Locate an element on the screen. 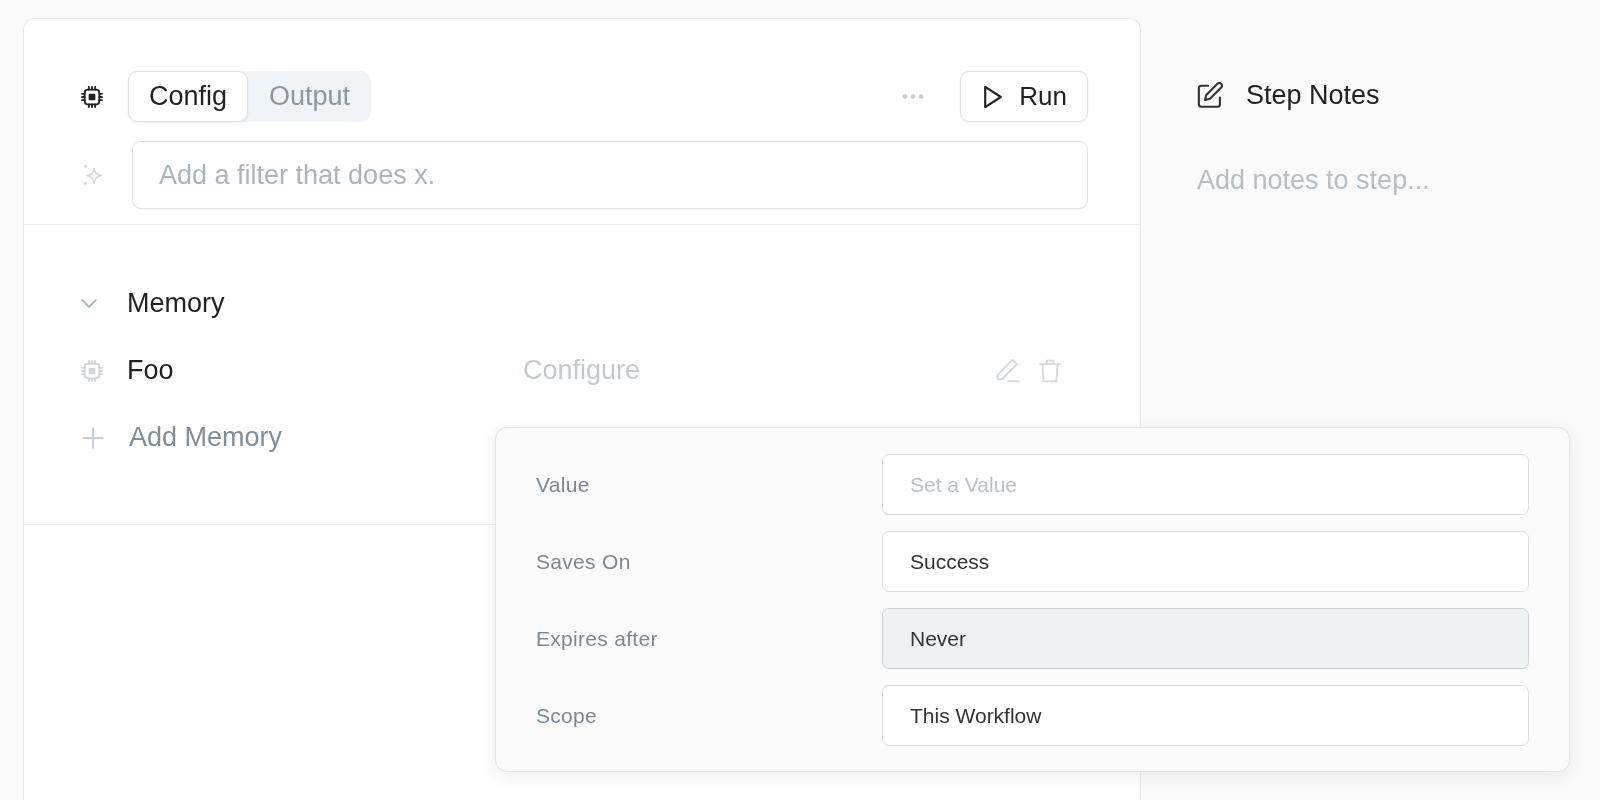  notes-title: Step Notes is located at coordinates (1313, 95).